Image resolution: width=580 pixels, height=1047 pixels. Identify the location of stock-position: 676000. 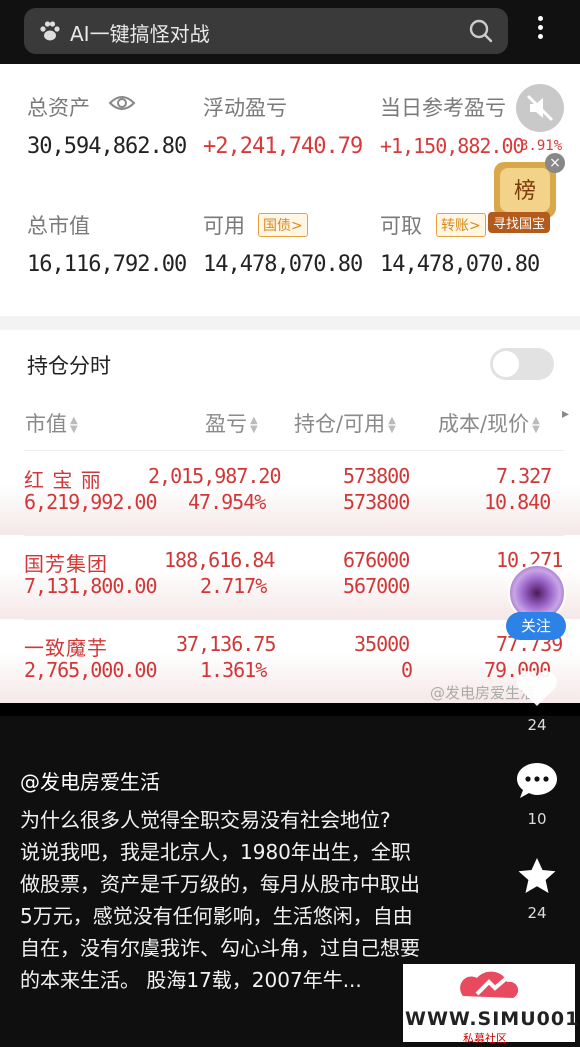
(376, 560).